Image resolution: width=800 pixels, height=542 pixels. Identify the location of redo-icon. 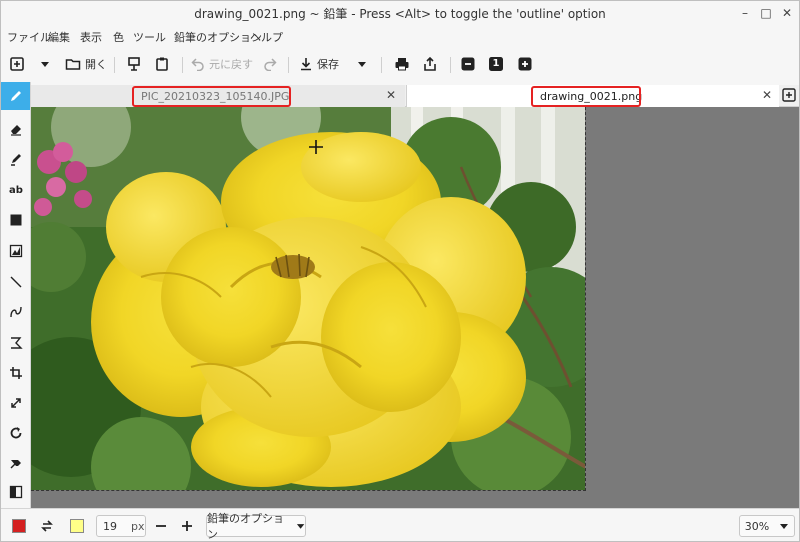
(270, 64).